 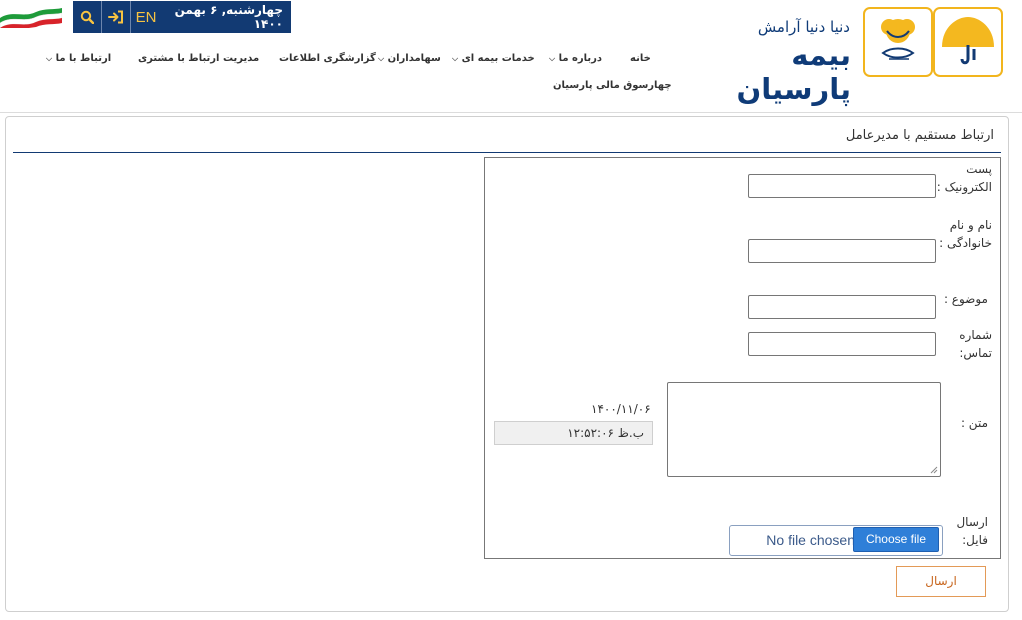 I want to click on brand-name: بیمه پارسیان, so click(x=794, y=72).